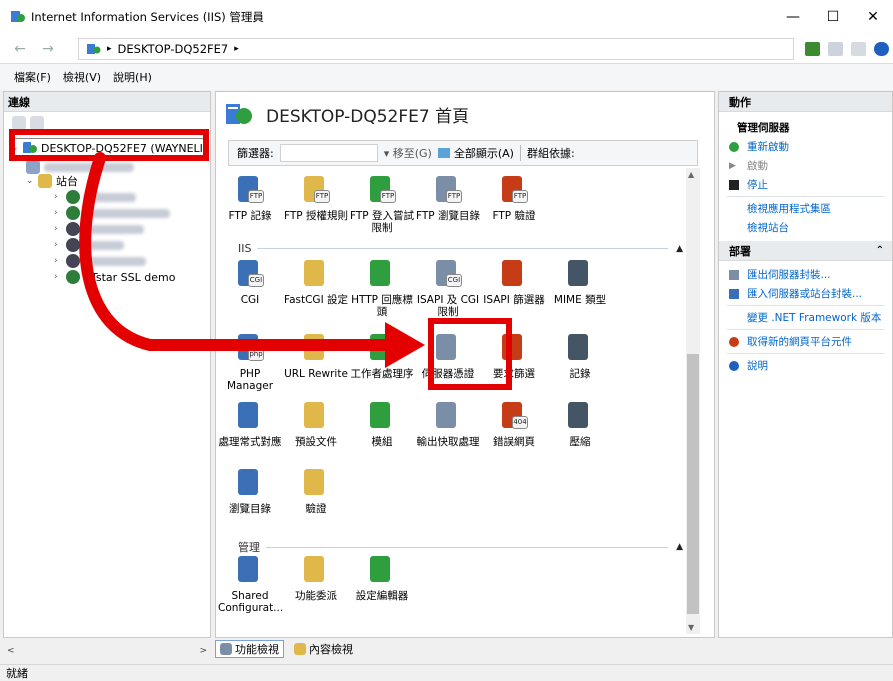 Image resolution: width=893 pixels, height=681 pixels. I want to click on address-bar: ▸ DESKTOP-DQ52FE7 ▸, so click(436, 49).